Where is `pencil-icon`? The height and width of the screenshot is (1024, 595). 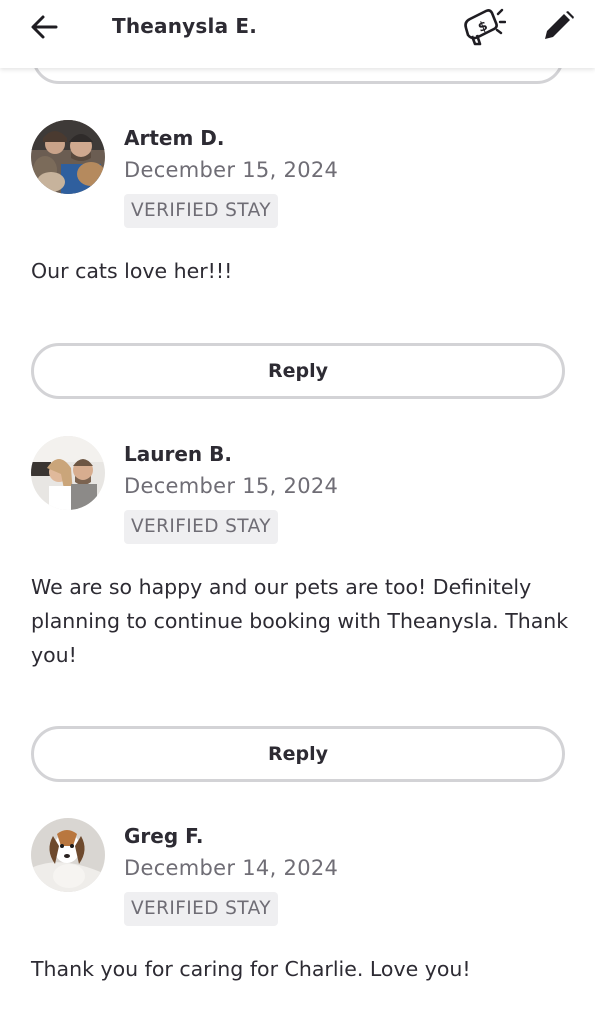
pencil-icon is located at coordinates (558, 27).